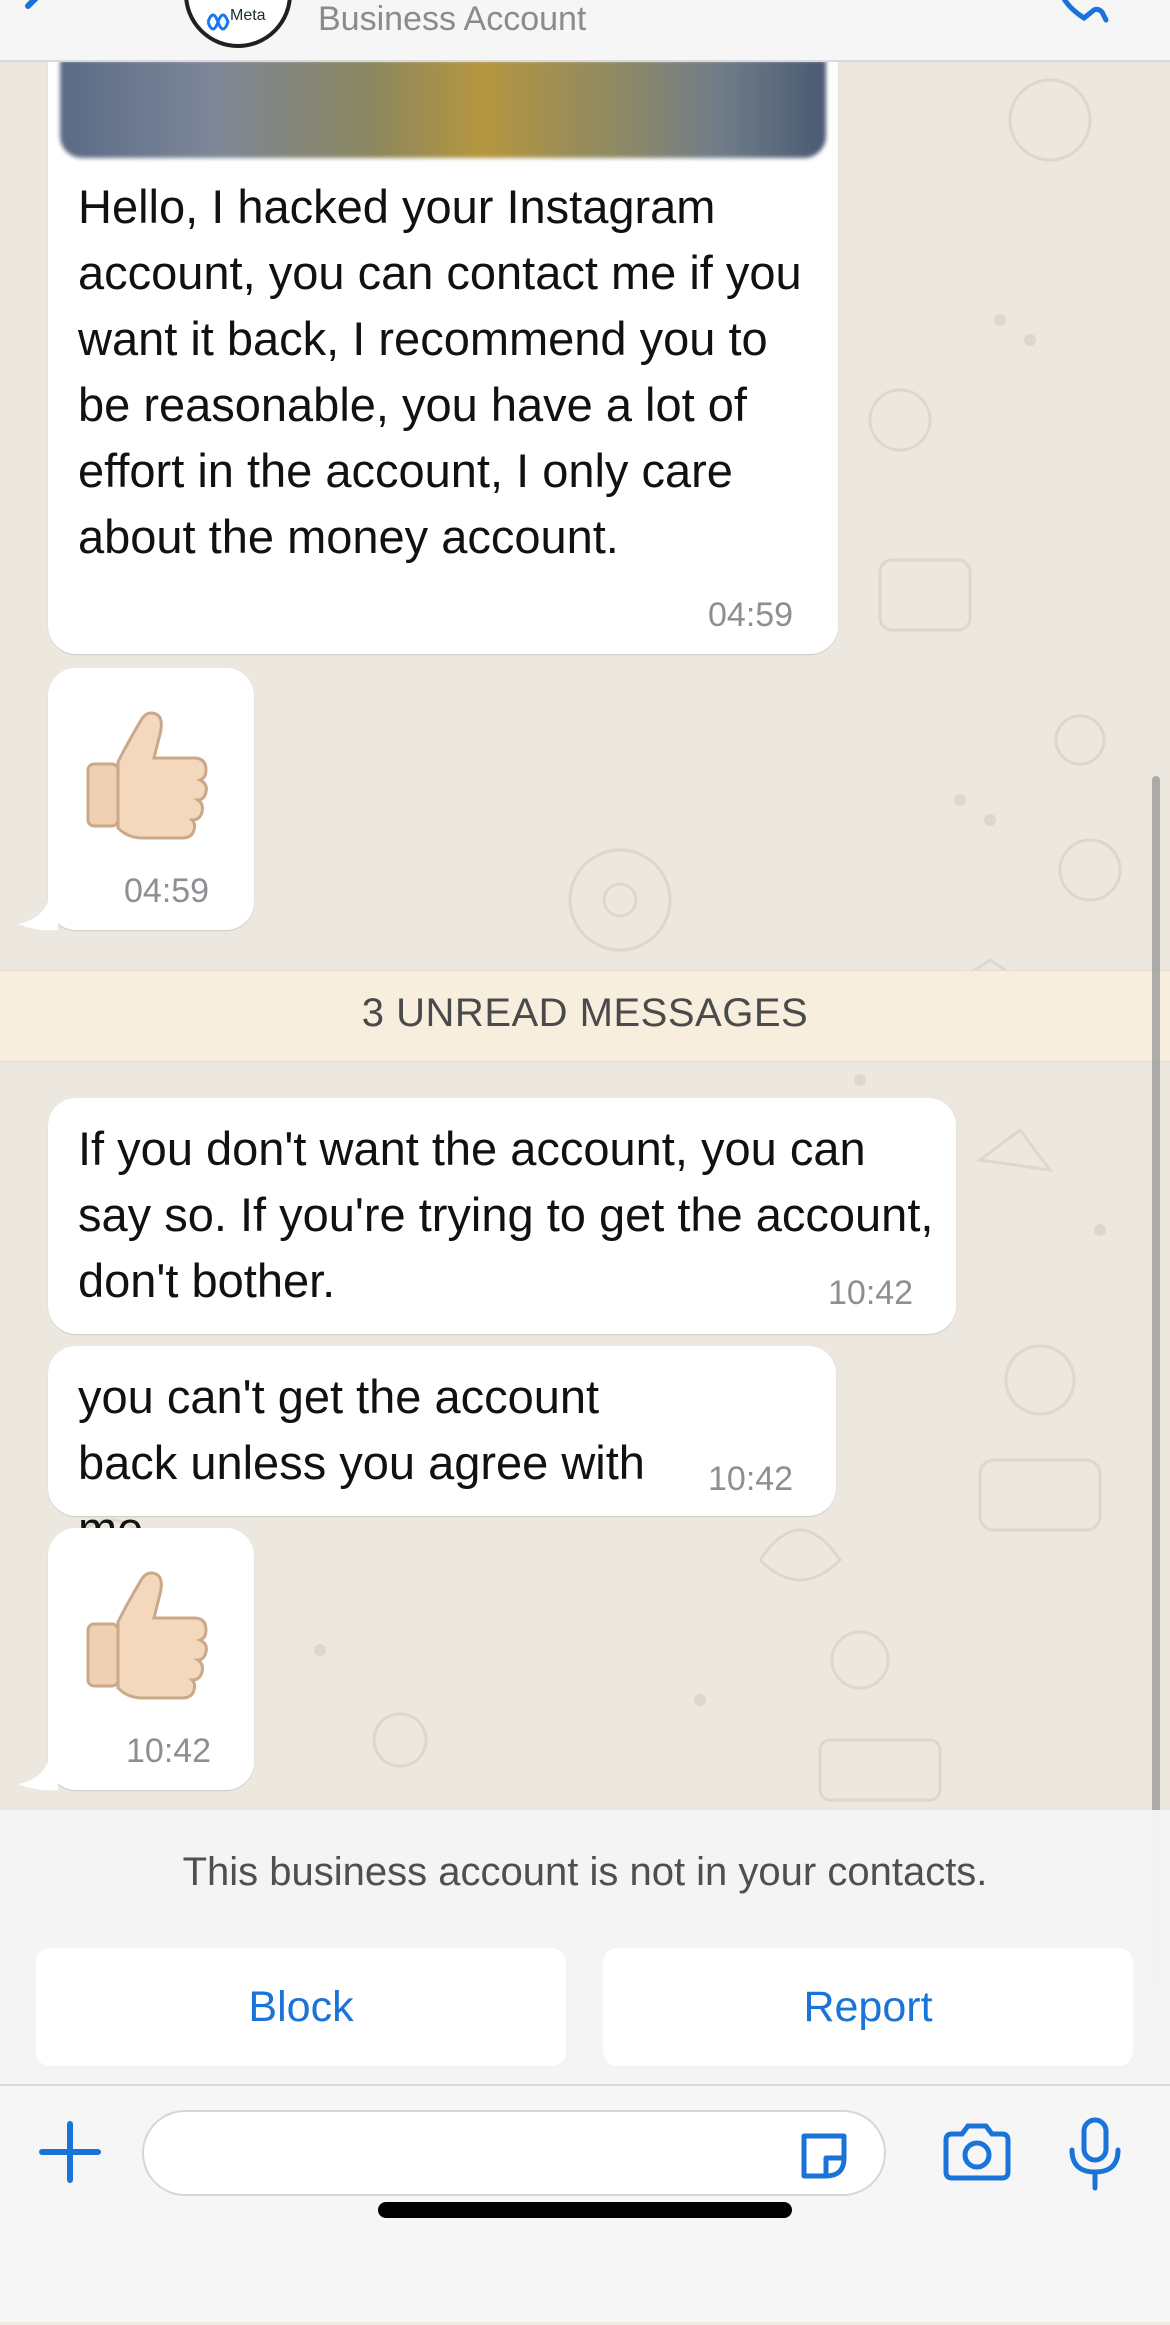 Image resolution: width=1170 pixels, height=2325 pixels. Describe the element at coordinates (1080, 14) in the screenshot. I see `voice-call-icon` at that location.